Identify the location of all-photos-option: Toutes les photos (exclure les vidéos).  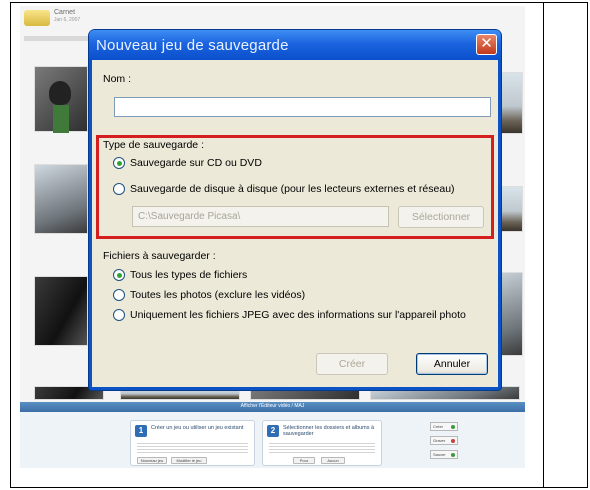
(217, 295).